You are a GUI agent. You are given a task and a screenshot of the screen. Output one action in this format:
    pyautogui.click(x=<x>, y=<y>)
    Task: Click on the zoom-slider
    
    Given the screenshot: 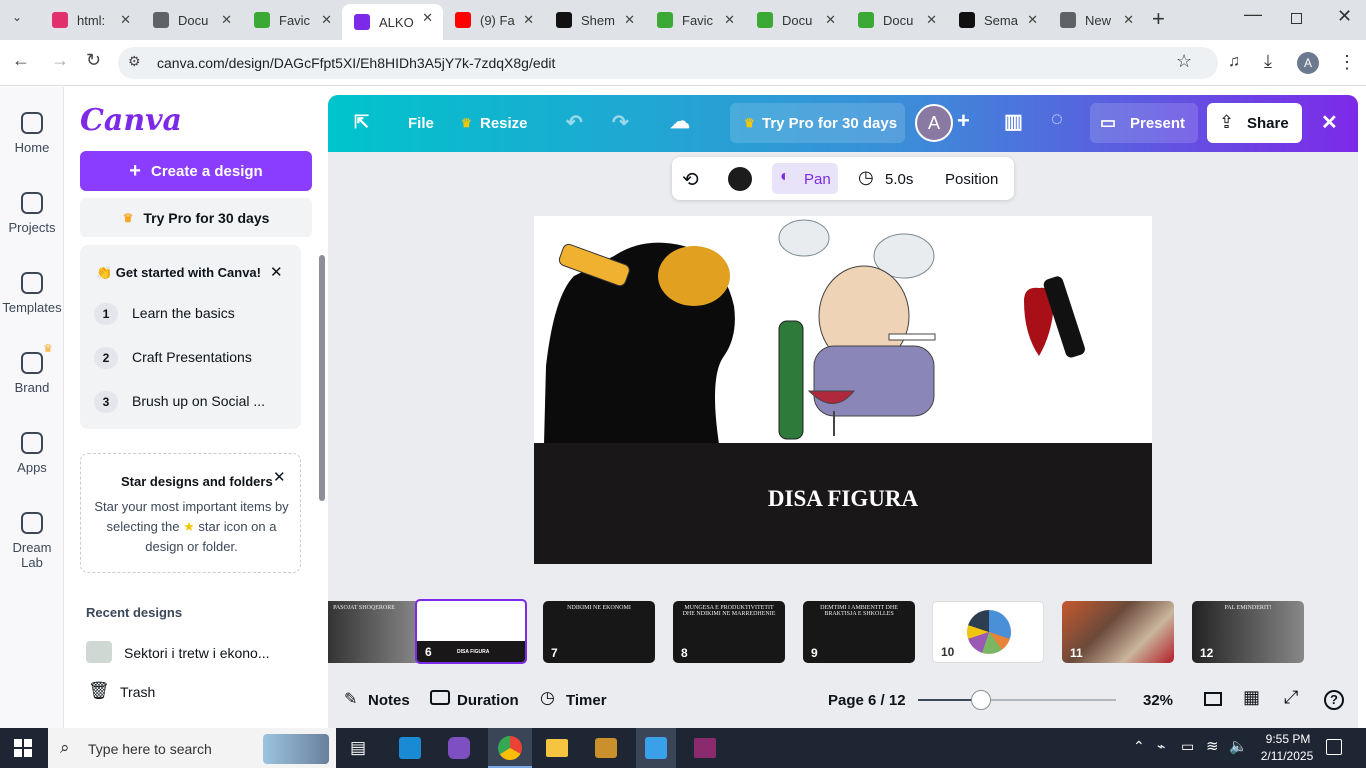 What is the action you would take?
    pyautogui.click(x=1017, y=700)
    